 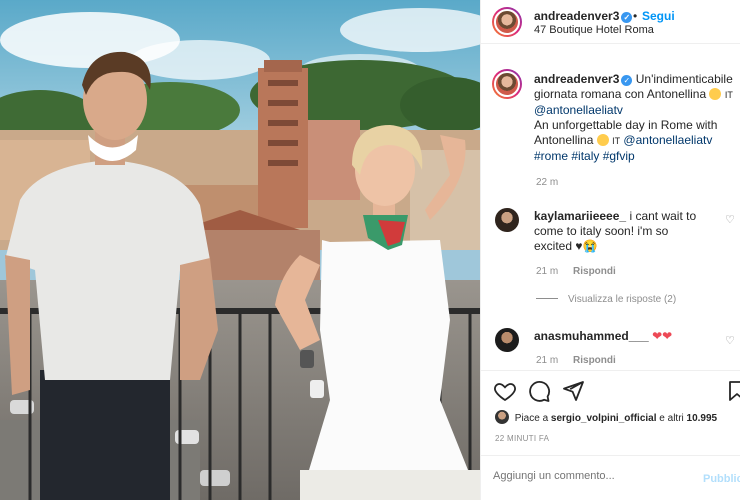 I want to click on publish-button: Pubblica, so click(x=721, y=479).